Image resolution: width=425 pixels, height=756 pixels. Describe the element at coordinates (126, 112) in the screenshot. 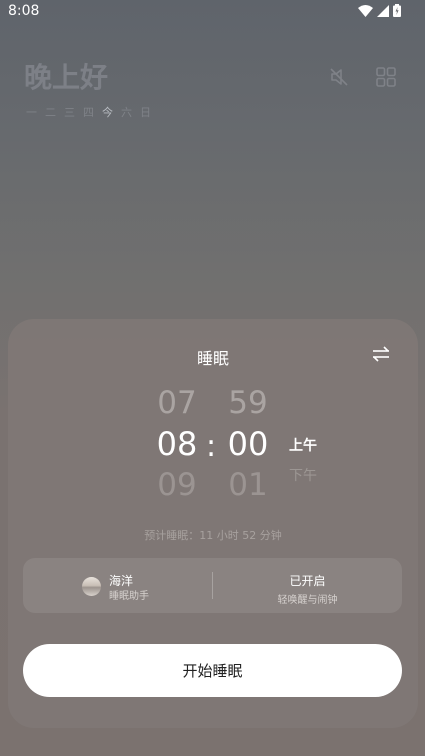

I see `weekday-item: 六` at that location.